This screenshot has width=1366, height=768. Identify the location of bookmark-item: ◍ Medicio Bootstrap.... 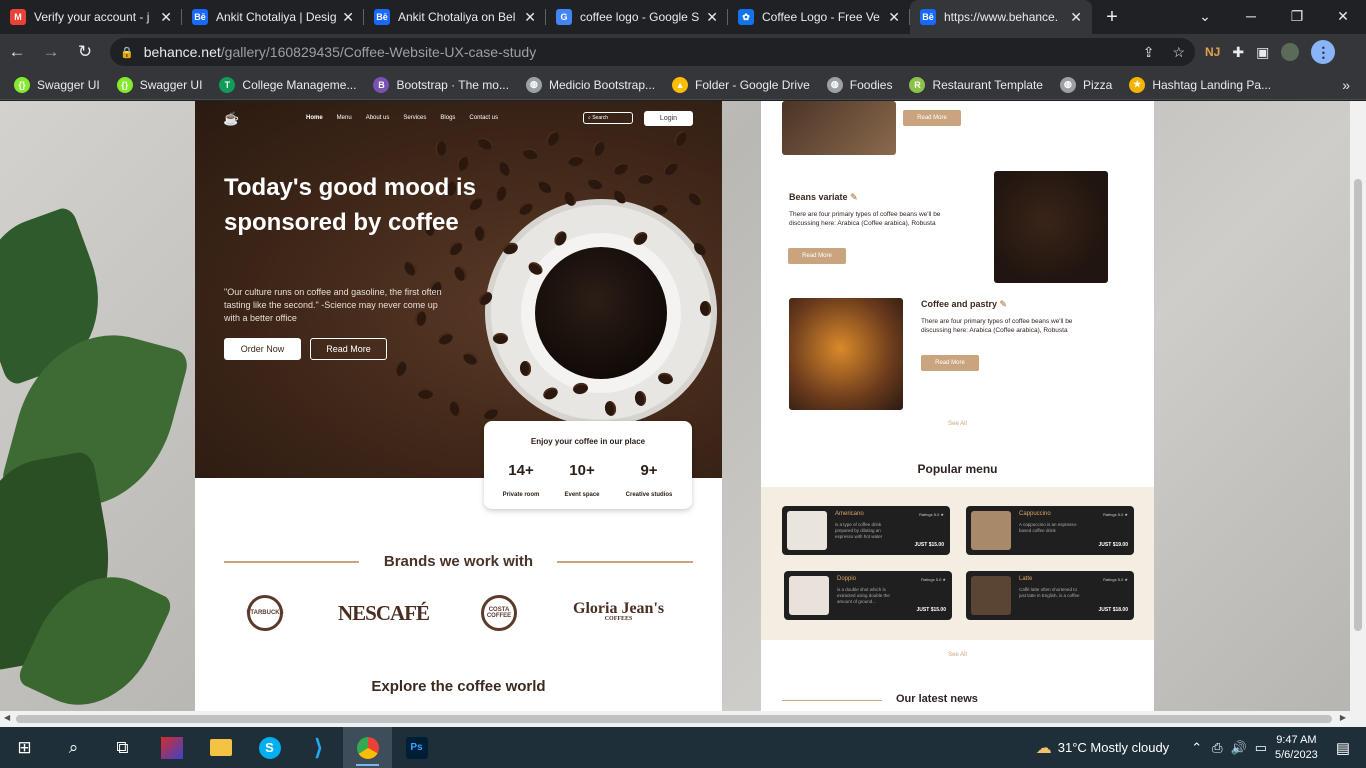
(590, 84).